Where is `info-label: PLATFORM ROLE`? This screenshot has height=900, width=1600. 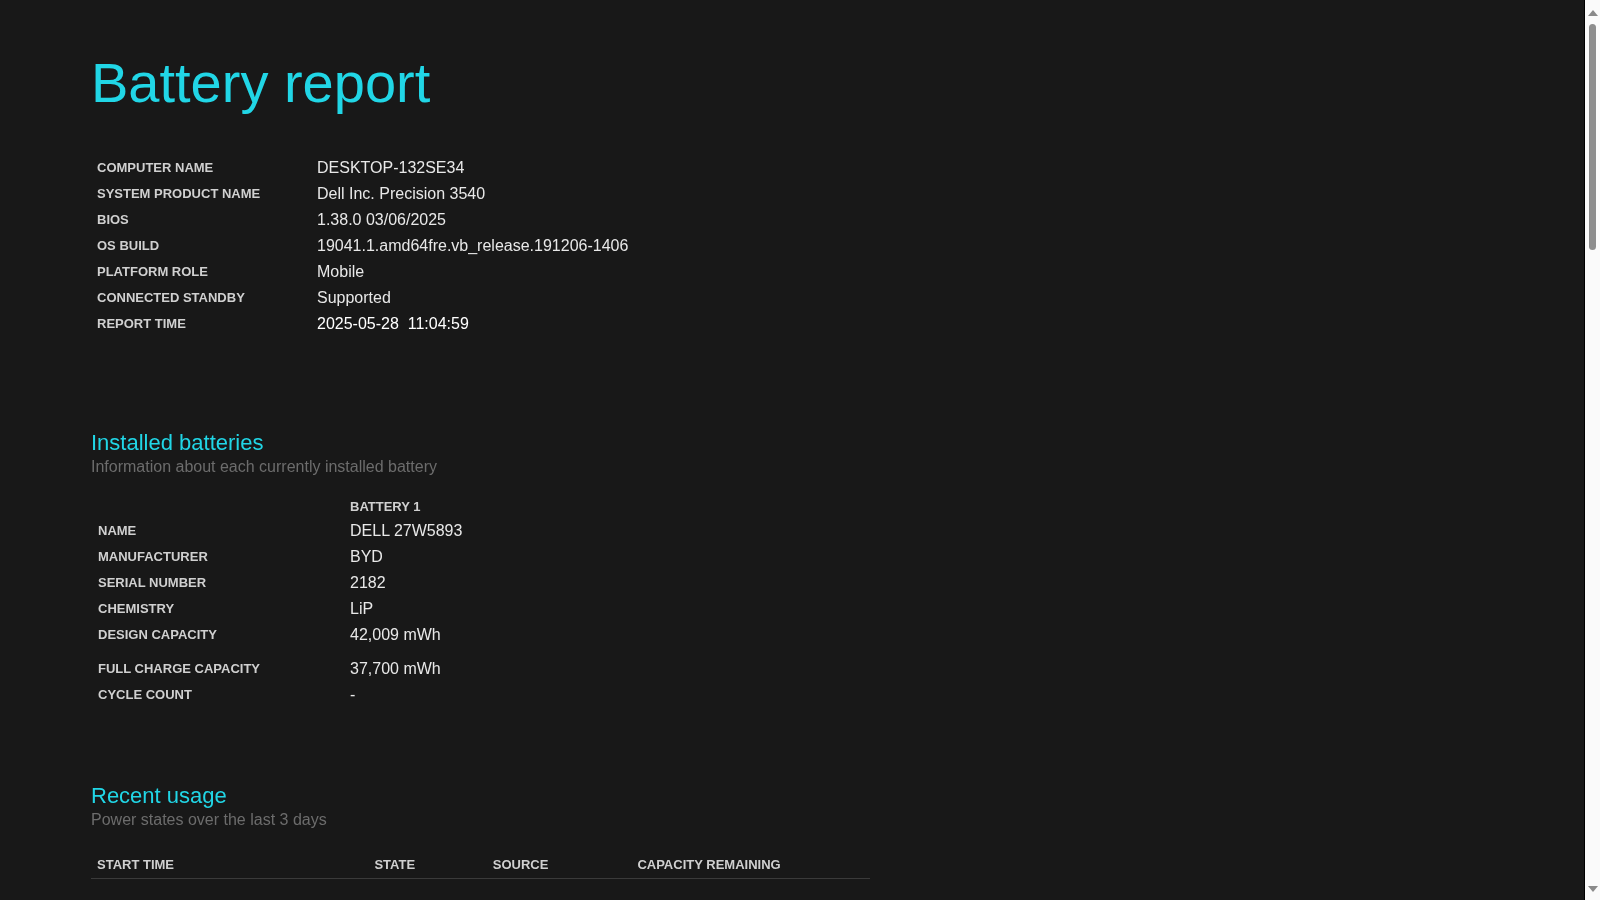 info-label: PLATFORM ROLE is located at coordinates (153, 272).